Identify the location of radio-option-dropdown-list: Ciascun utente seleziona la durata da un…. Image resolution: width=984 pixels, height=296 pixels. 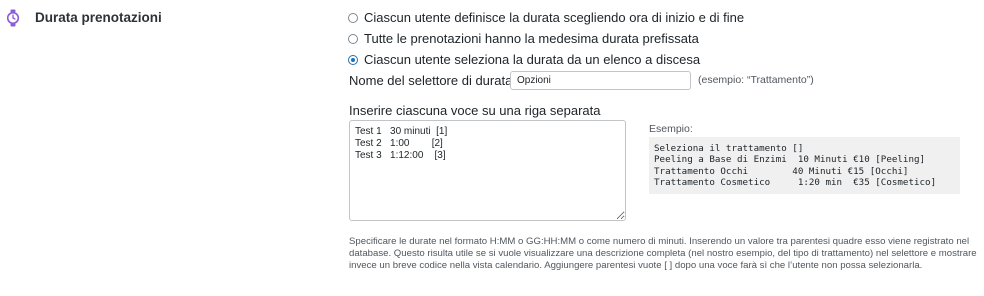
(524, 59).